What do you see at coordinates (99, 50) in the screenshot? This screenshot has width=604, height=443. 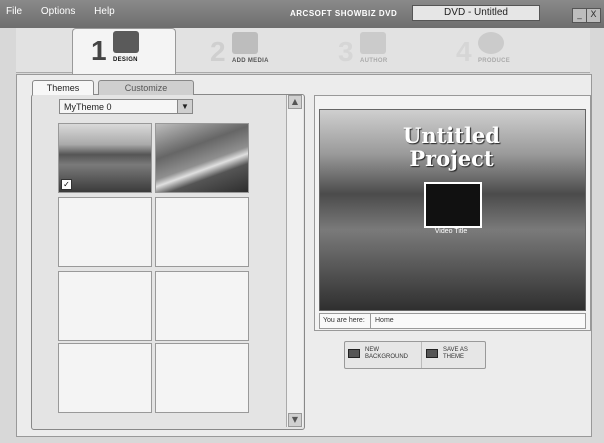 I see `step-number: 1` at bounding box center [99, 50].